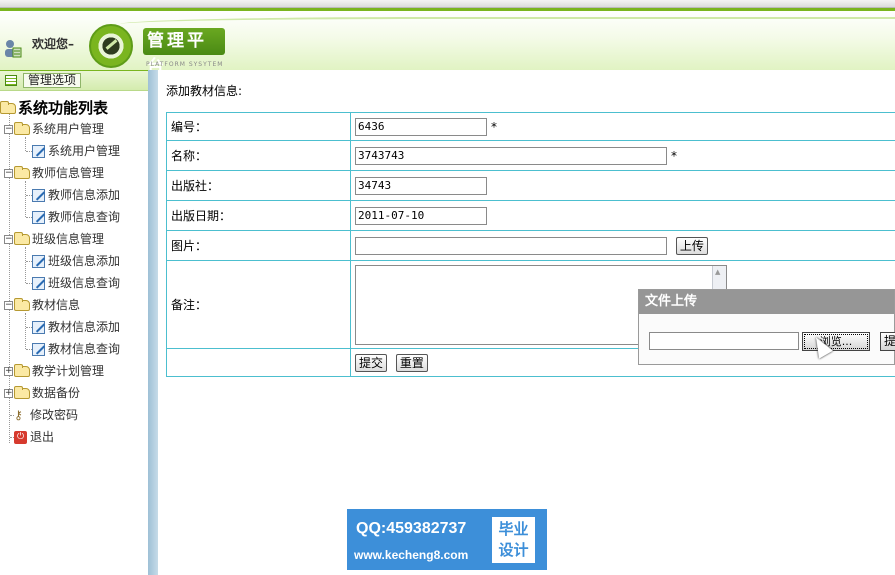  What do you see at coordinates (411, 362) in the screenshot?
I see `reset-button: 重置` at bounding box center [411, 362].